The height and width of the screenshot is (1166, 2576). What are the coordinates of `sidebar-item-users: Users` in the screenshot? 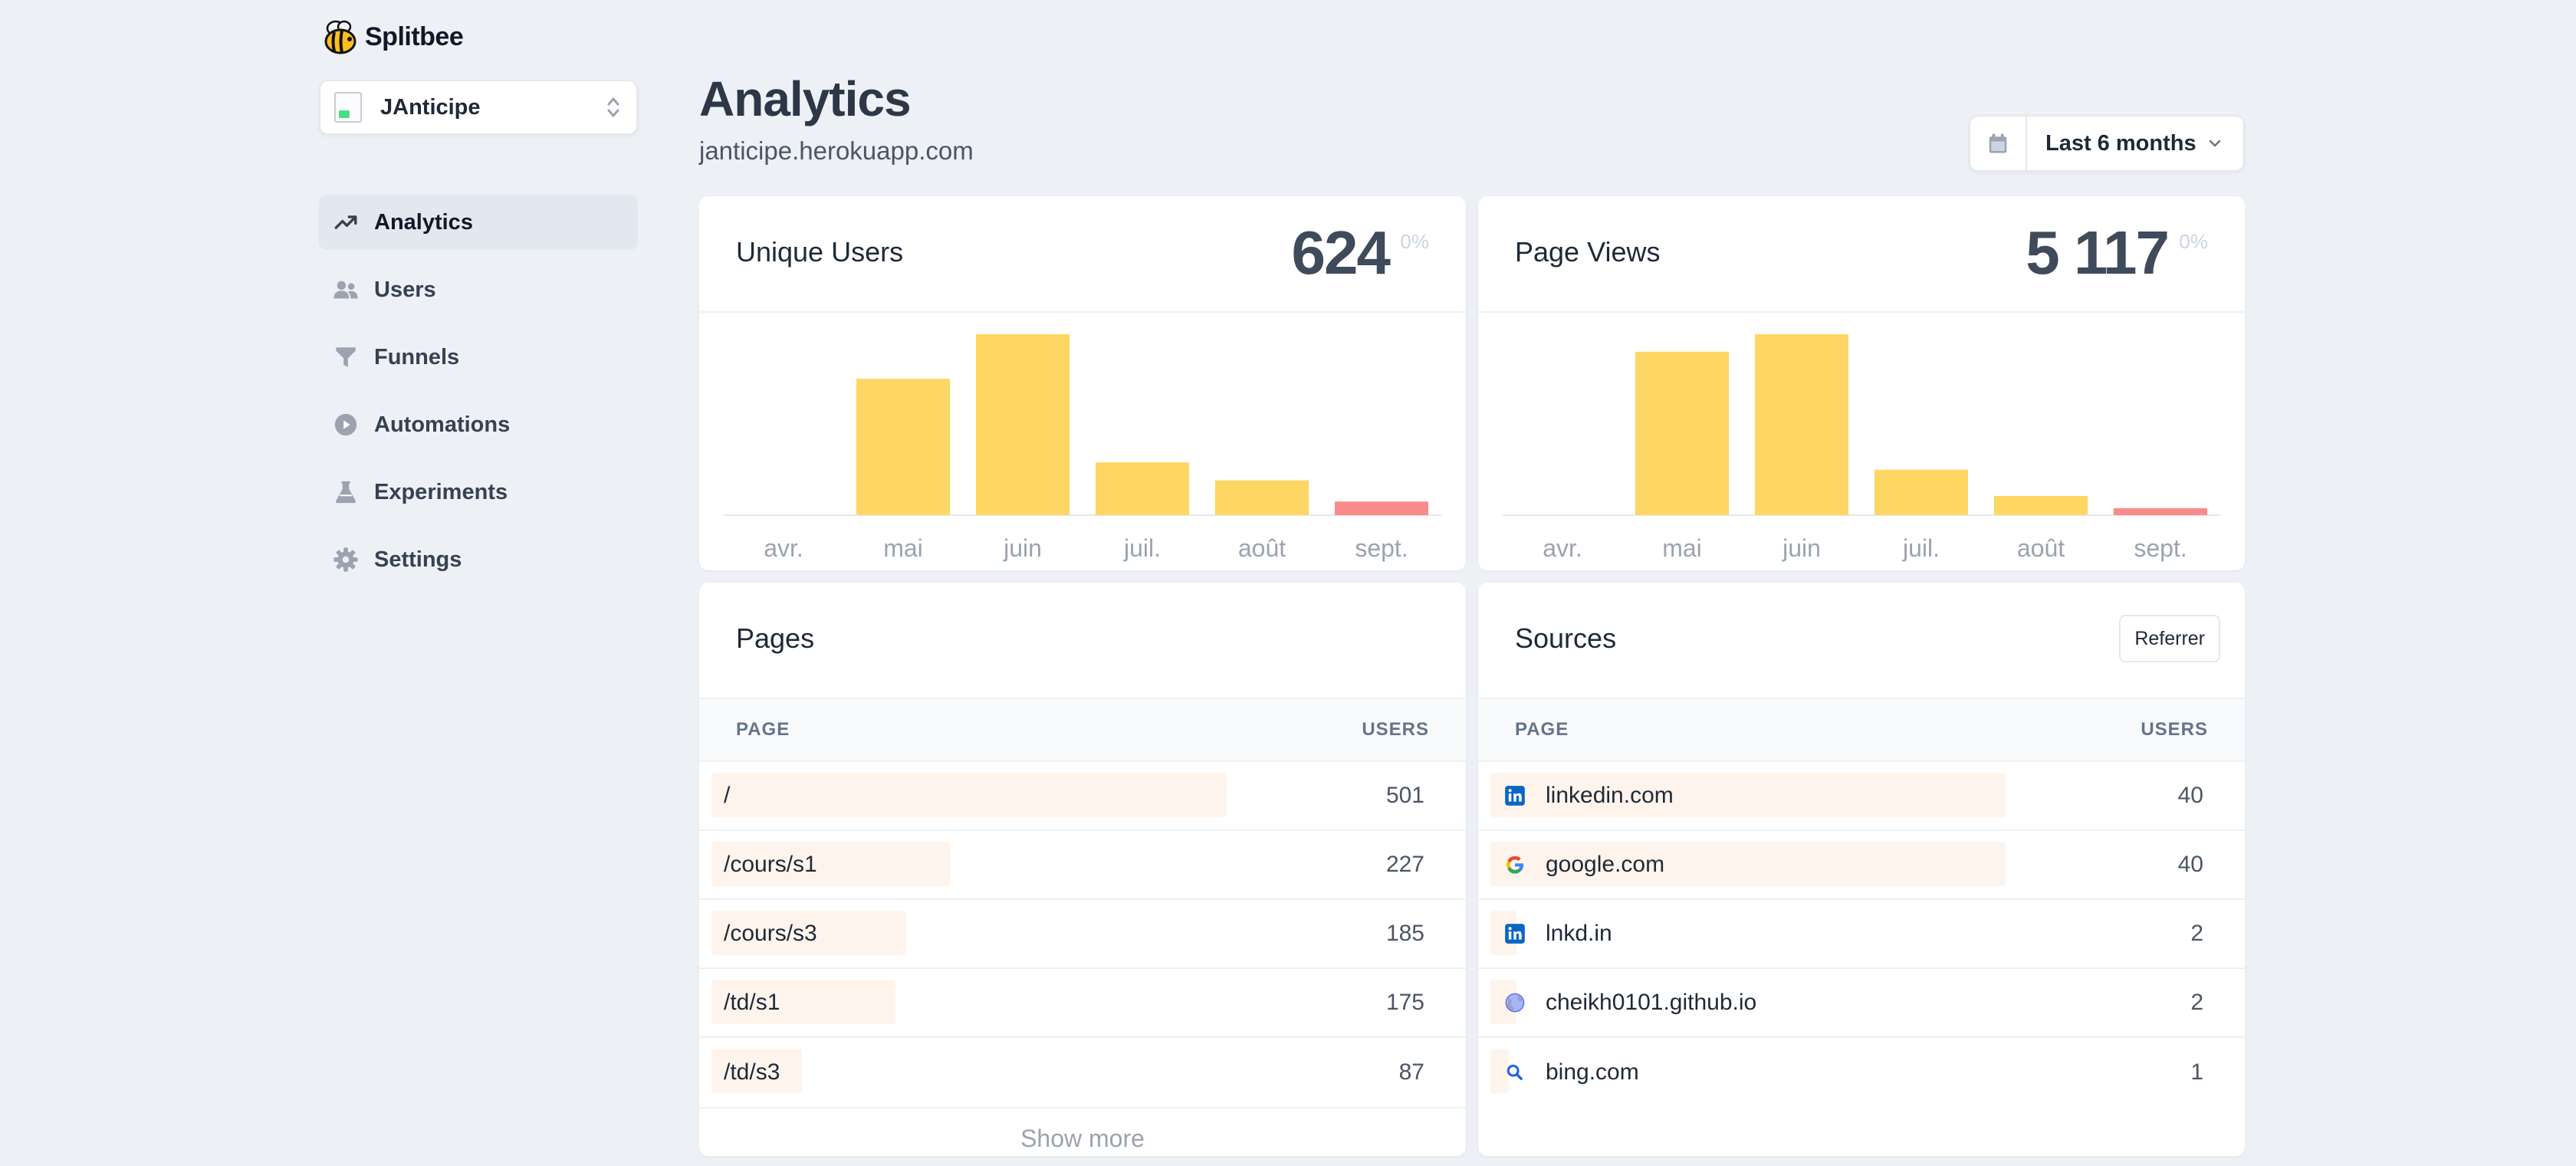 It's located at (479, 289).